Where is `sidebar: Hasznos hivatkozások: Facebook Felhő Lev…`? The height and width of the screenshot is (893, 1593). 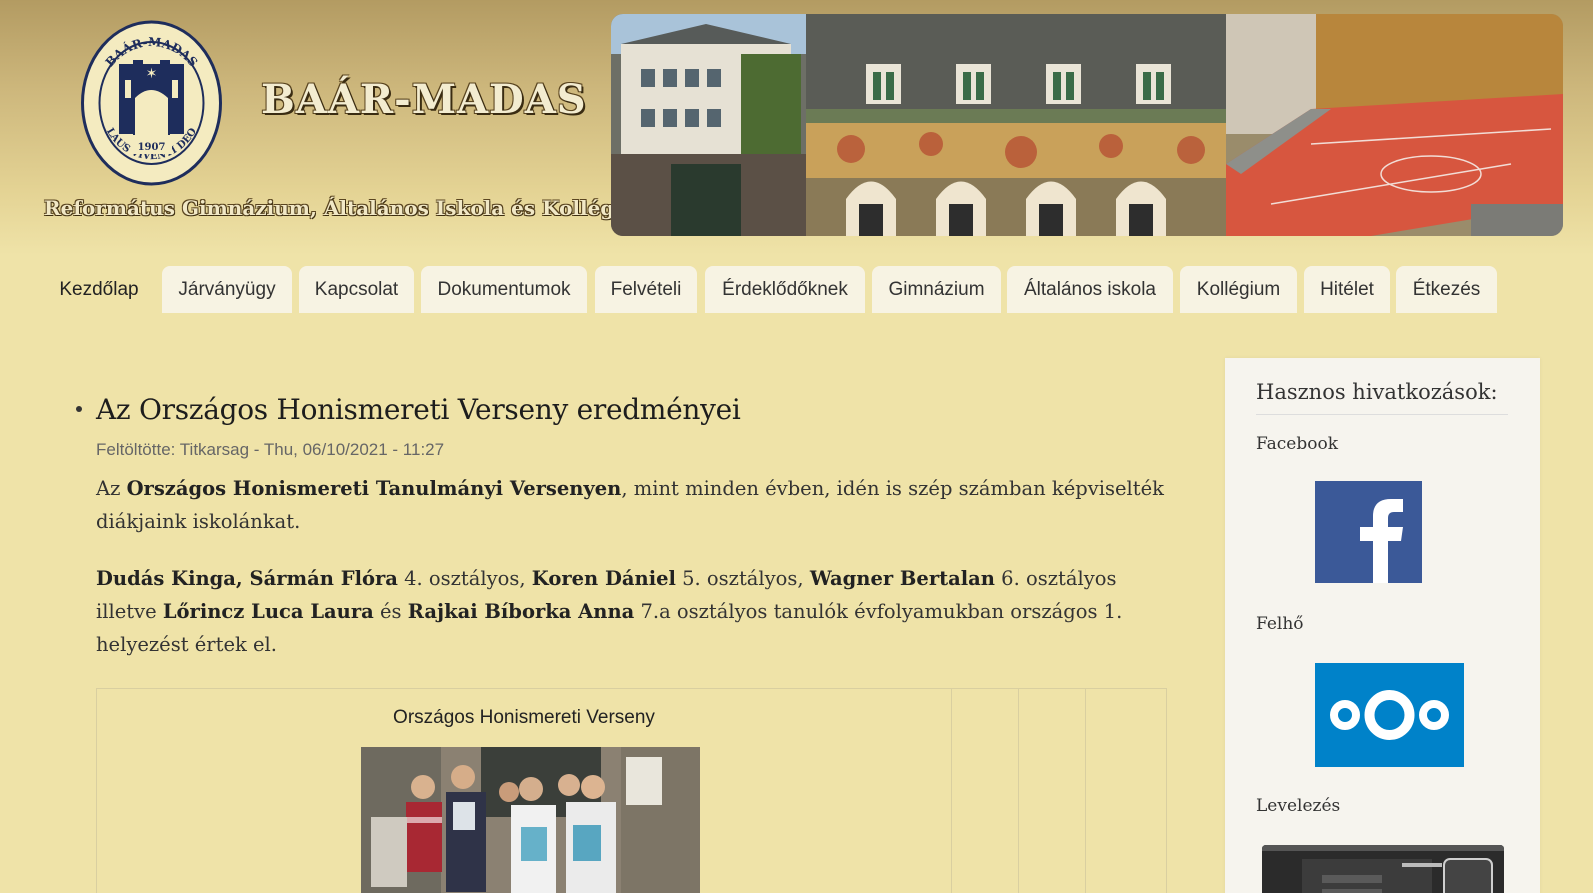 sidebar: Hasznos hivatkozások: Facebook Felhő Lev… is located at coordinates (1382, 625).